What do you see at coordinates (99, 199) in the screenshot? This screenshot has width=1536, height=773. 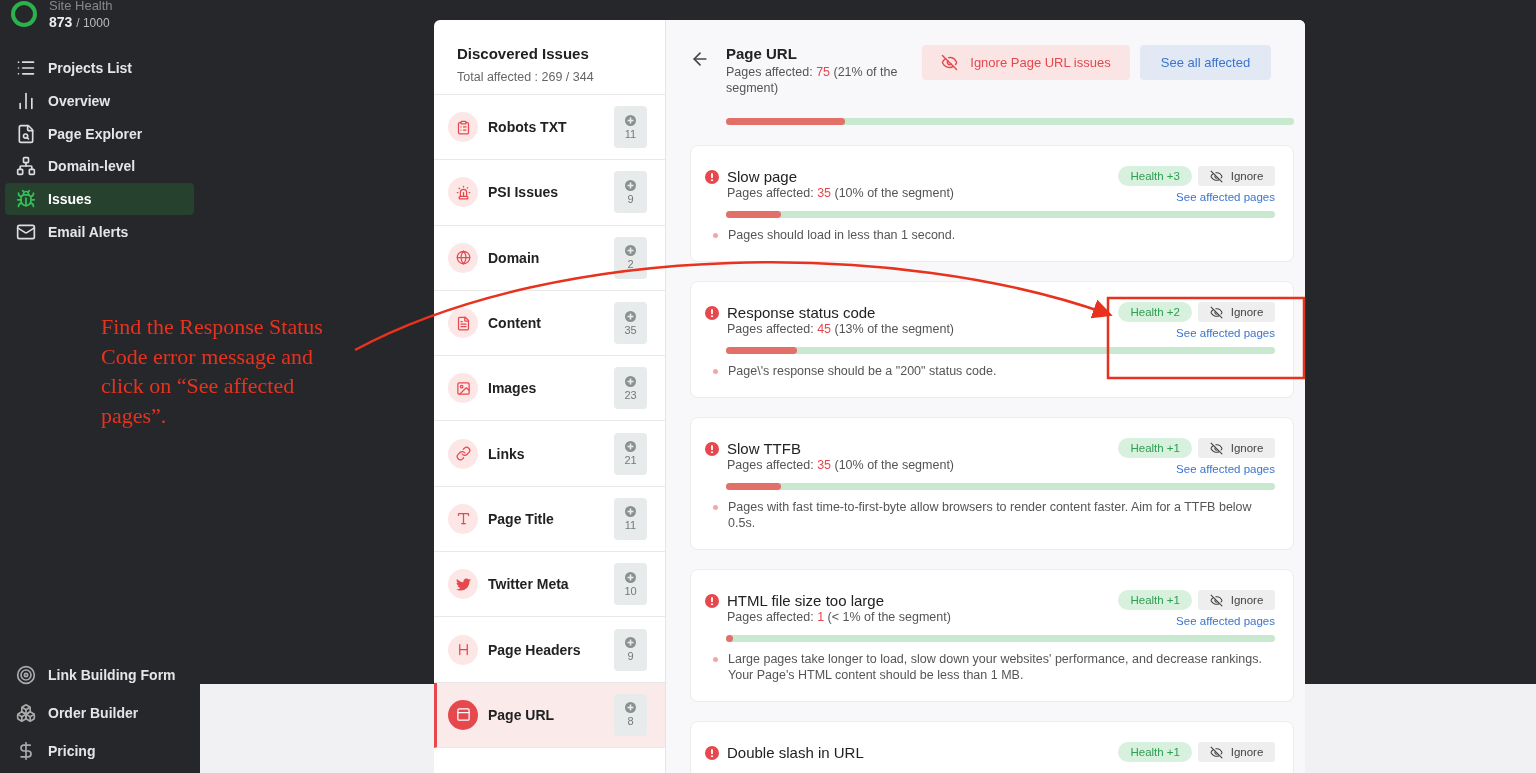 I see `nav-item: Issues` at bounding box center [99, 199].